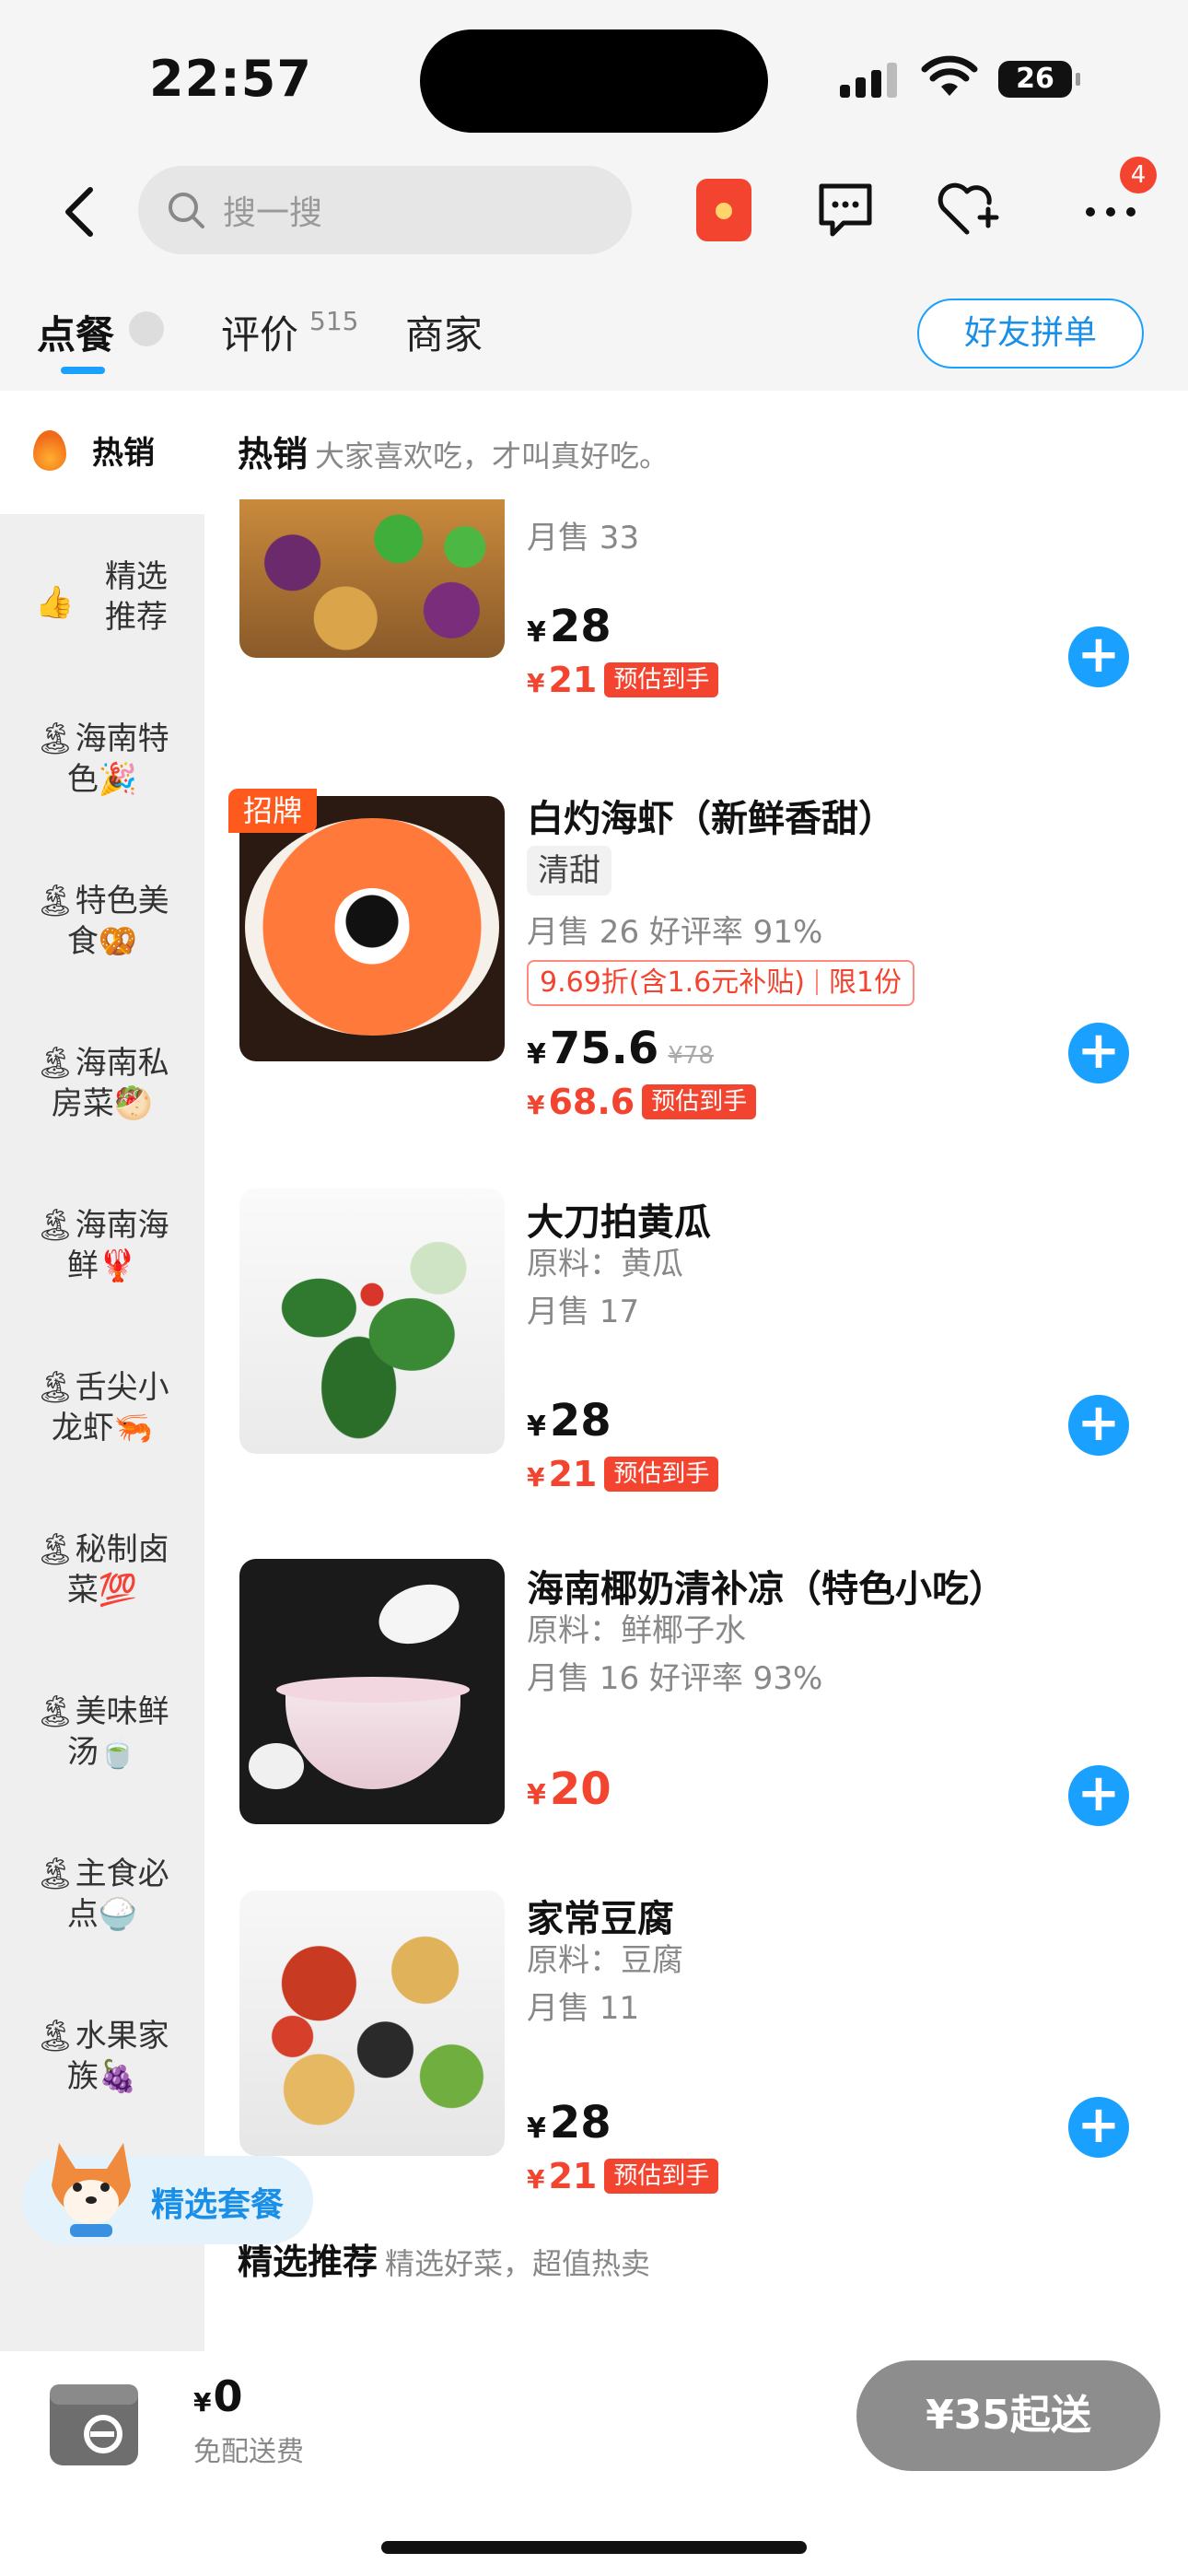 Image resolution: width=1188 pixels, height=2576 pixels. What do you see at coordinates (372, 928) in the screenshot?
I see `dish-image-shrimp` at bounding box center [372, 928].